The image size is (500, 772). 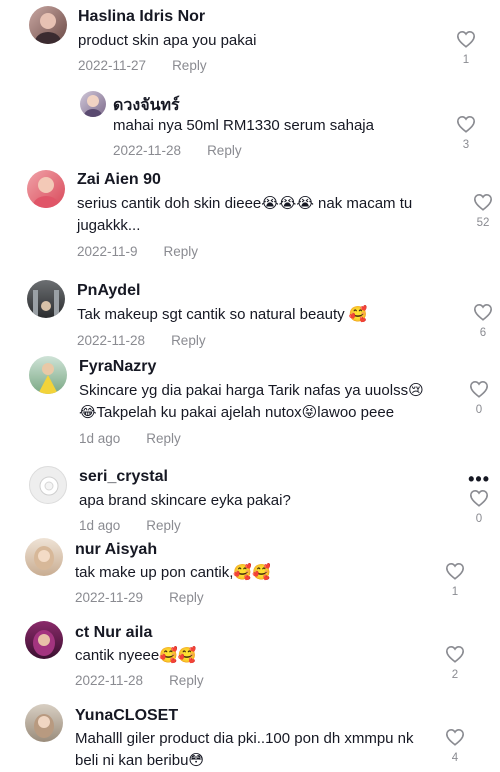 I want to click on like-button: 4, so click(x=455, y=746).